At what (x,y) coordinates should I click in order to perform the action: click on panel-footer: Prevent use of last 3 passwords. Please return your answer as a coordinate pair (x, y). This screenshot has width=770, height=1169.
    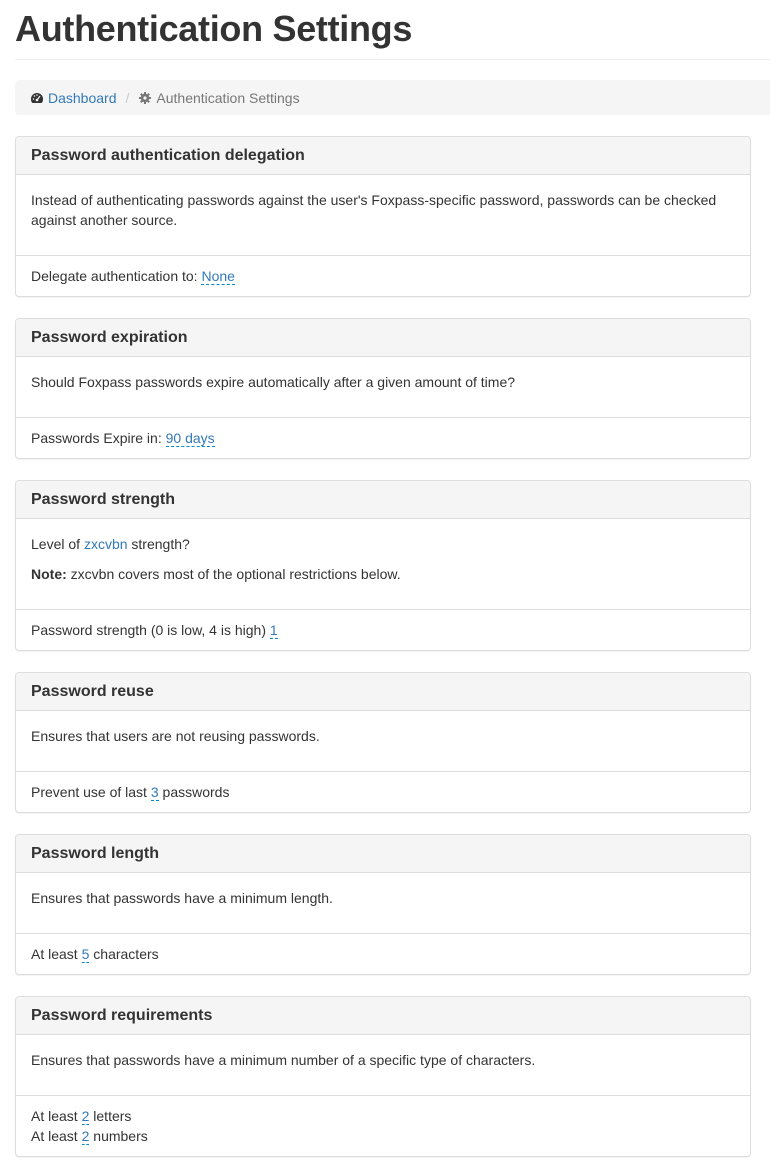
    Looking at the image, I should click on (383, 791).